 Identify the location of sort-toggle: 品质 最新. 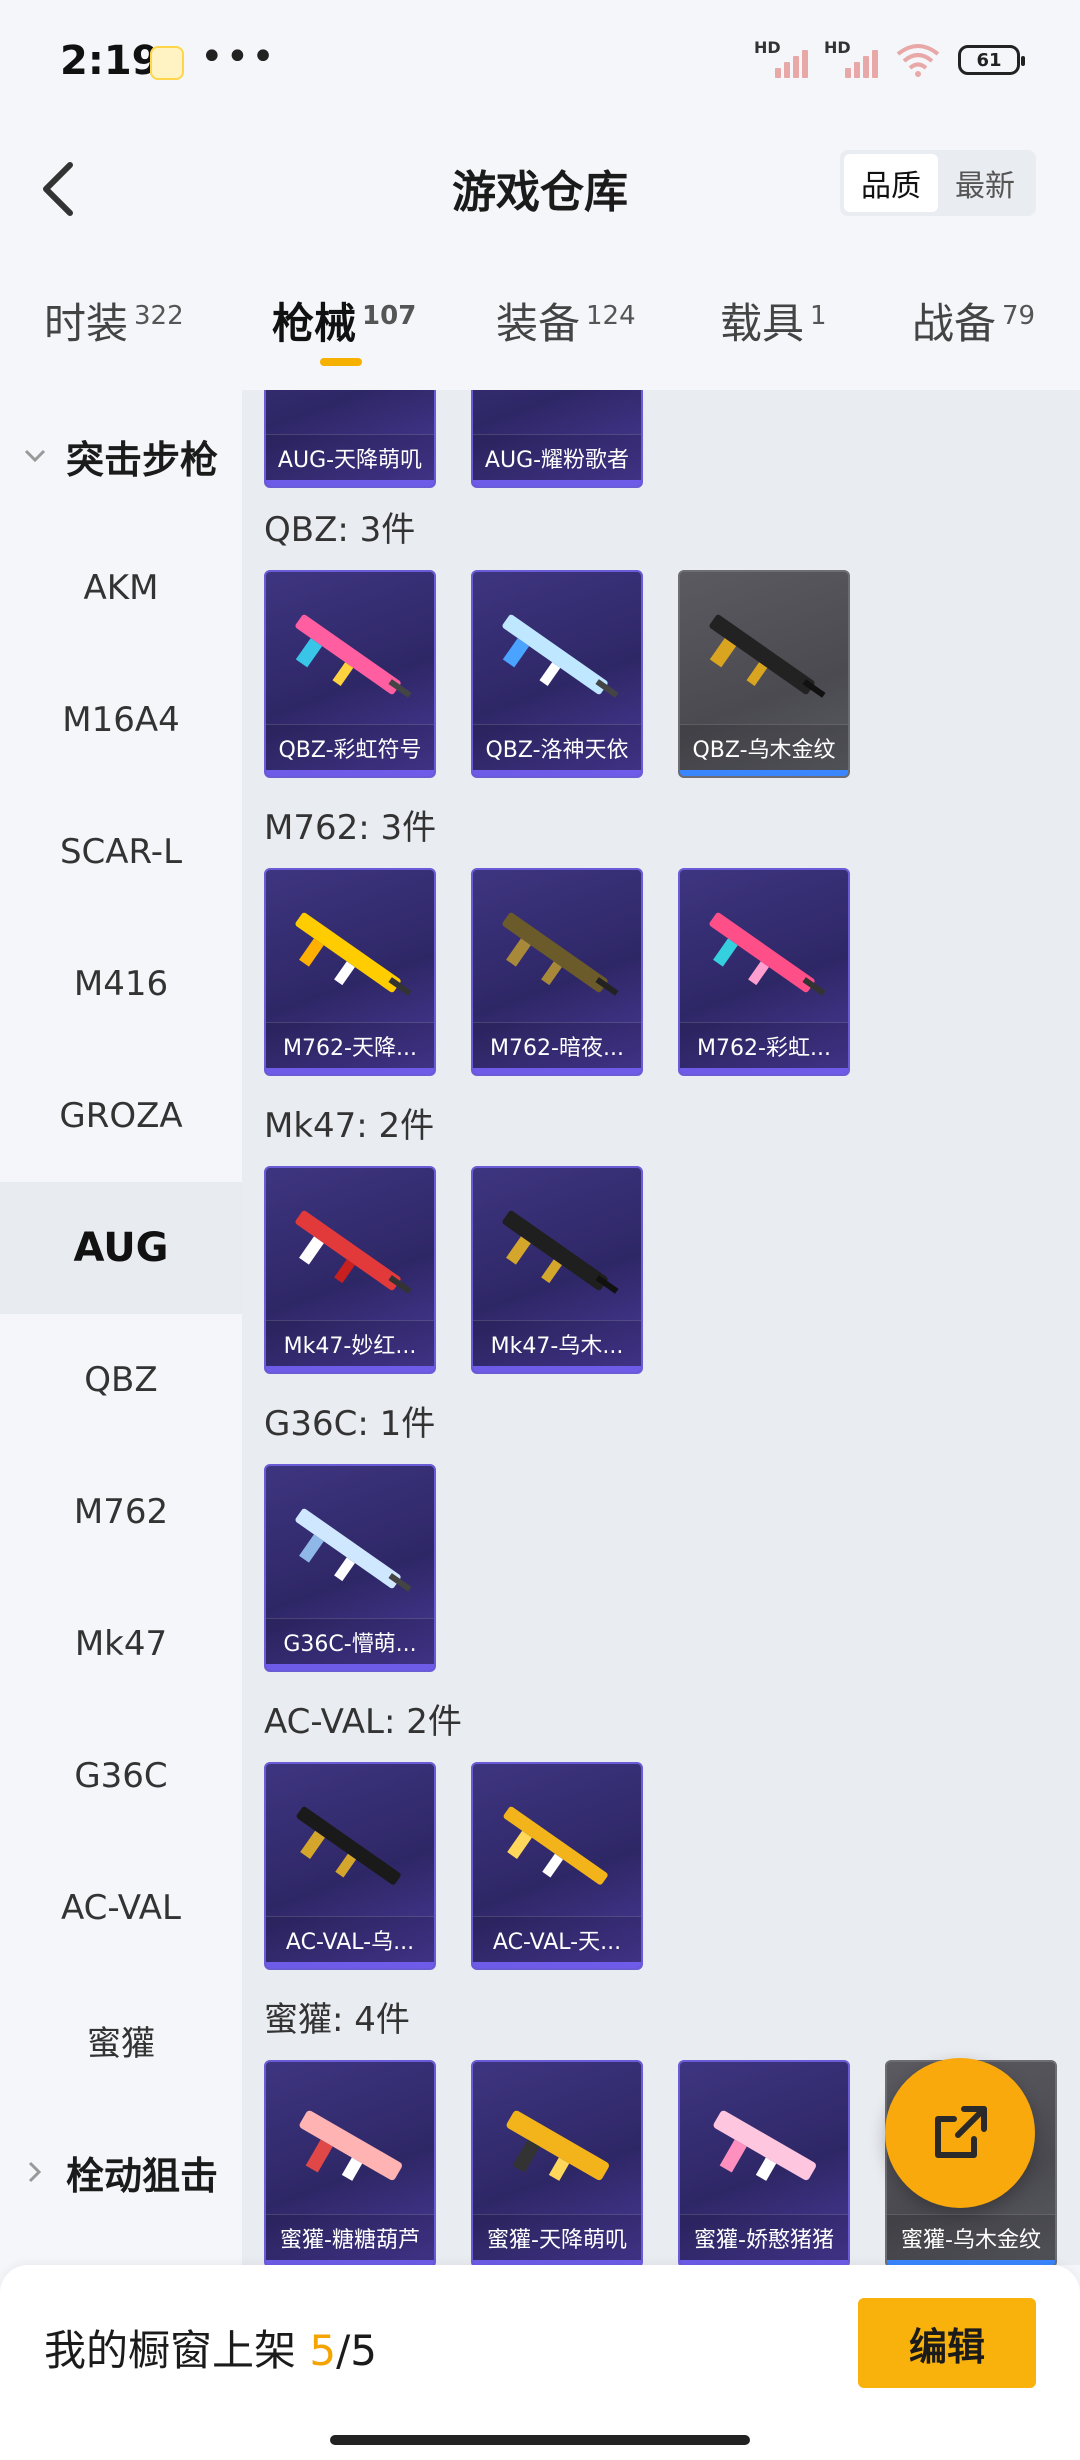
(938, 183).